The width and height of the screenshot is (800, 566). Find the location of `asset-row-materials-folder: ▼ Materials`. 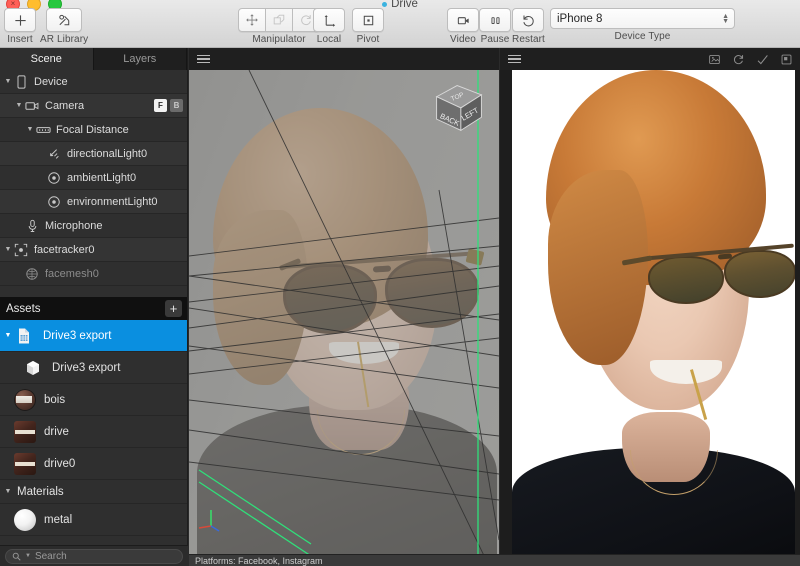

asset-row-materials-folder: ▼ Materials is located at coordinates (93, 492).